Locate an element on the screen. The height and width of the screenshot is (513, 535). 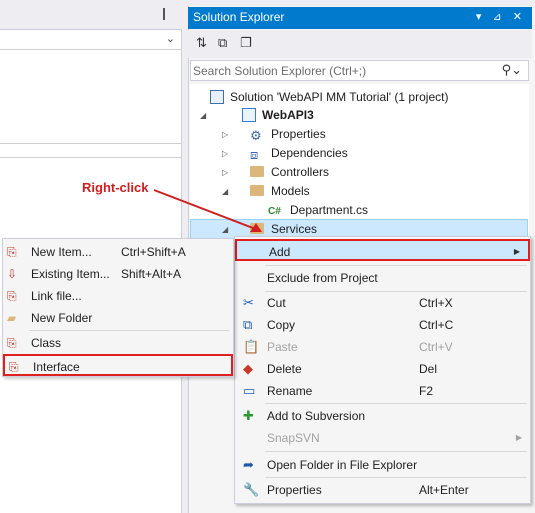
new-folder-icon: ▰ is located at coordinates (12, 318).